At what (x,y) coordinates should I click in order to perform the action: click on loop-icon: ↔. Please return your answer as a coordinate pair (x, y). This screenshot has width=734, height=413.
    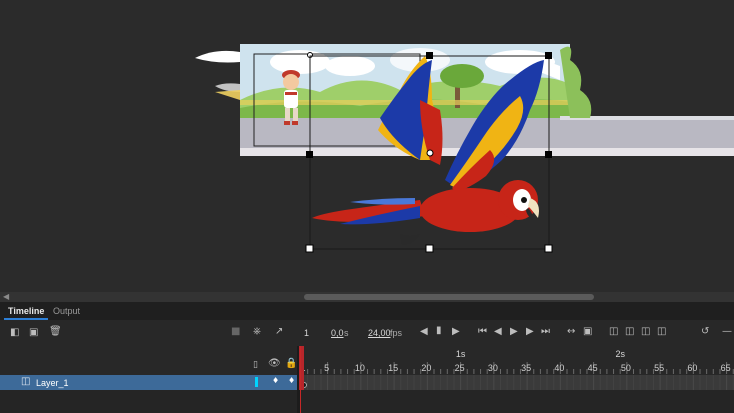
    Looking at the image, I should click on (571, 332).